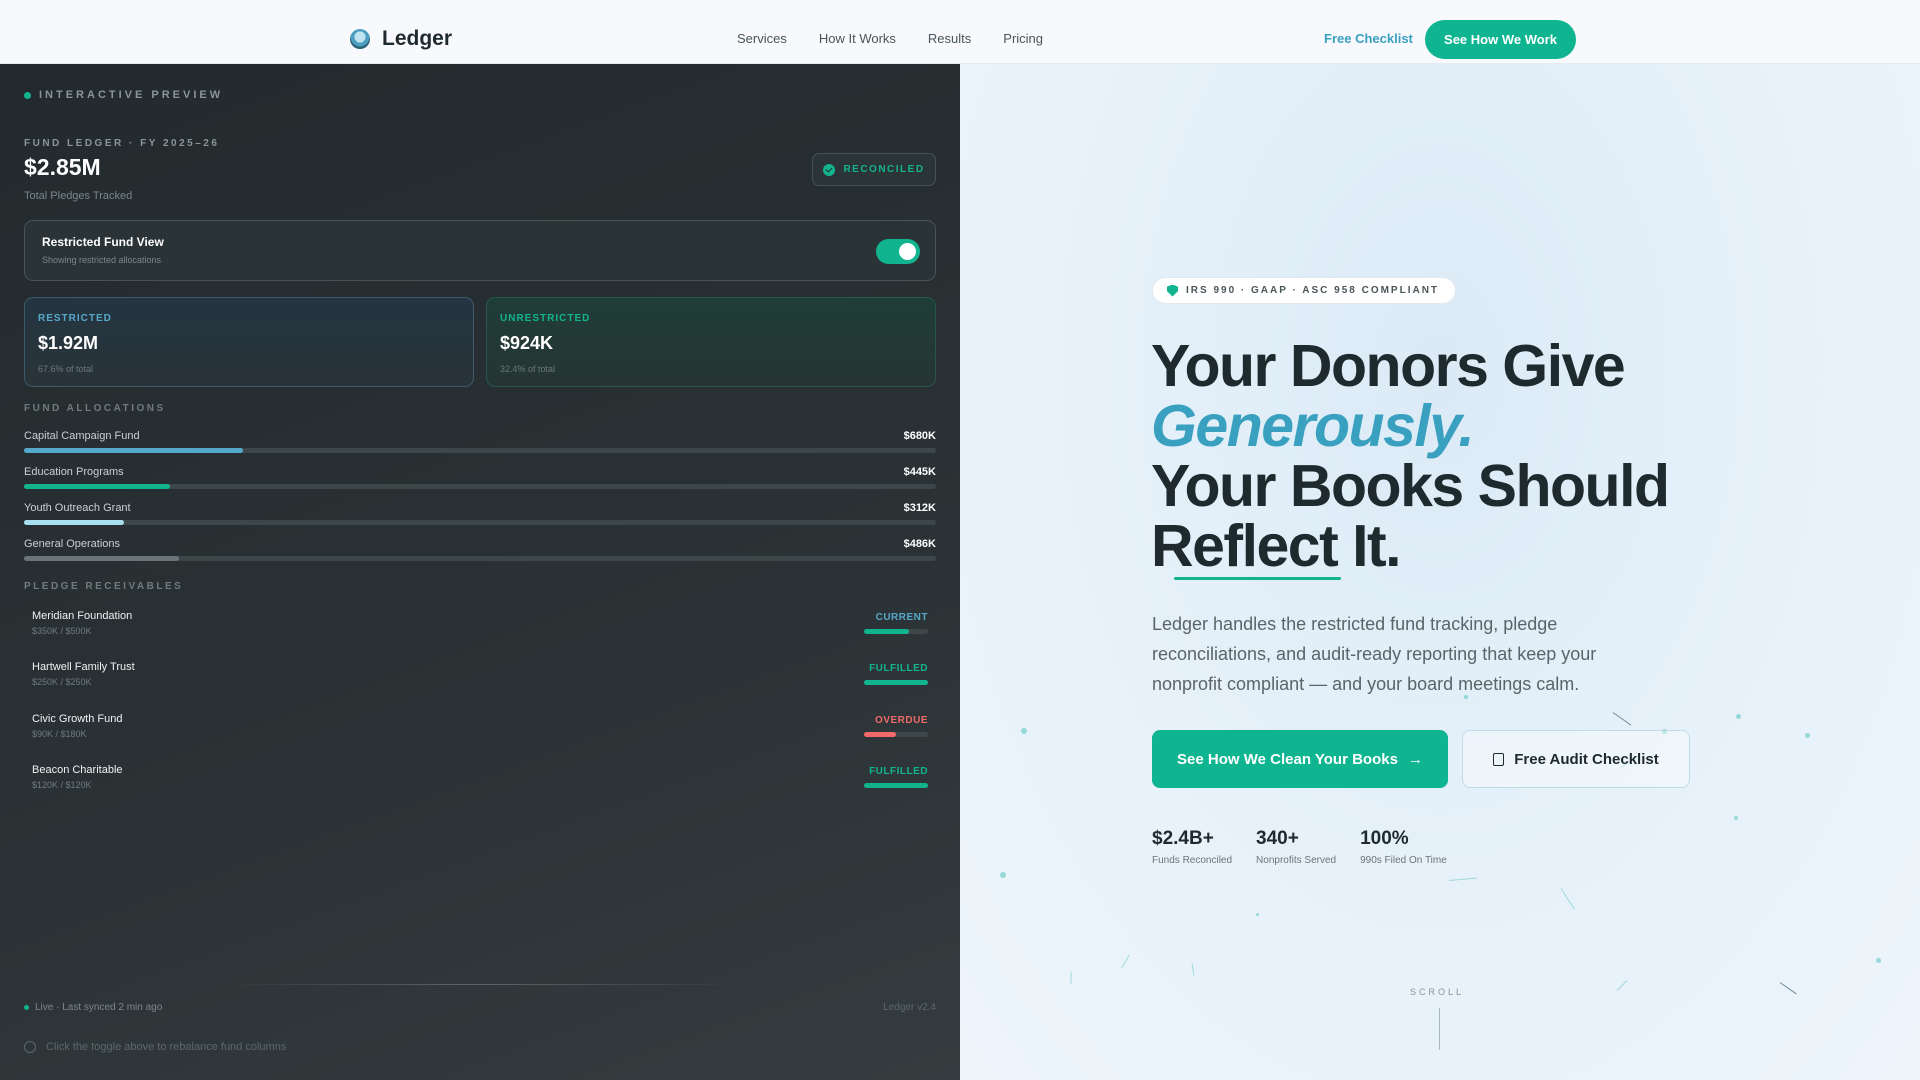 Image resolution: width=1920 pixels, height=1080 pixels. Describe the element at coordinates (83, 667) in the screenshot. I see `pledge-name: Hartwell Family Trust` at that location.